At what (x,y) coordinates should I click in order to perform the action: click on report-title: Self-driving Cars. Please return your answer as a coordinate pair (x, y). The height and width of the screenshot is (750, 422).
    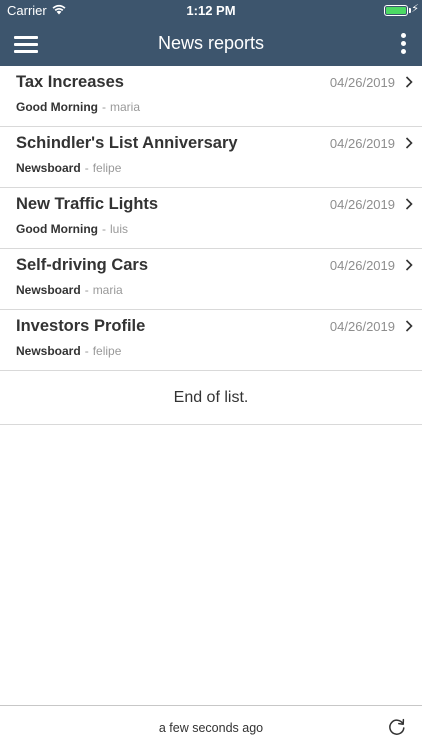
    Looking at the image, I should click on (82, 265).